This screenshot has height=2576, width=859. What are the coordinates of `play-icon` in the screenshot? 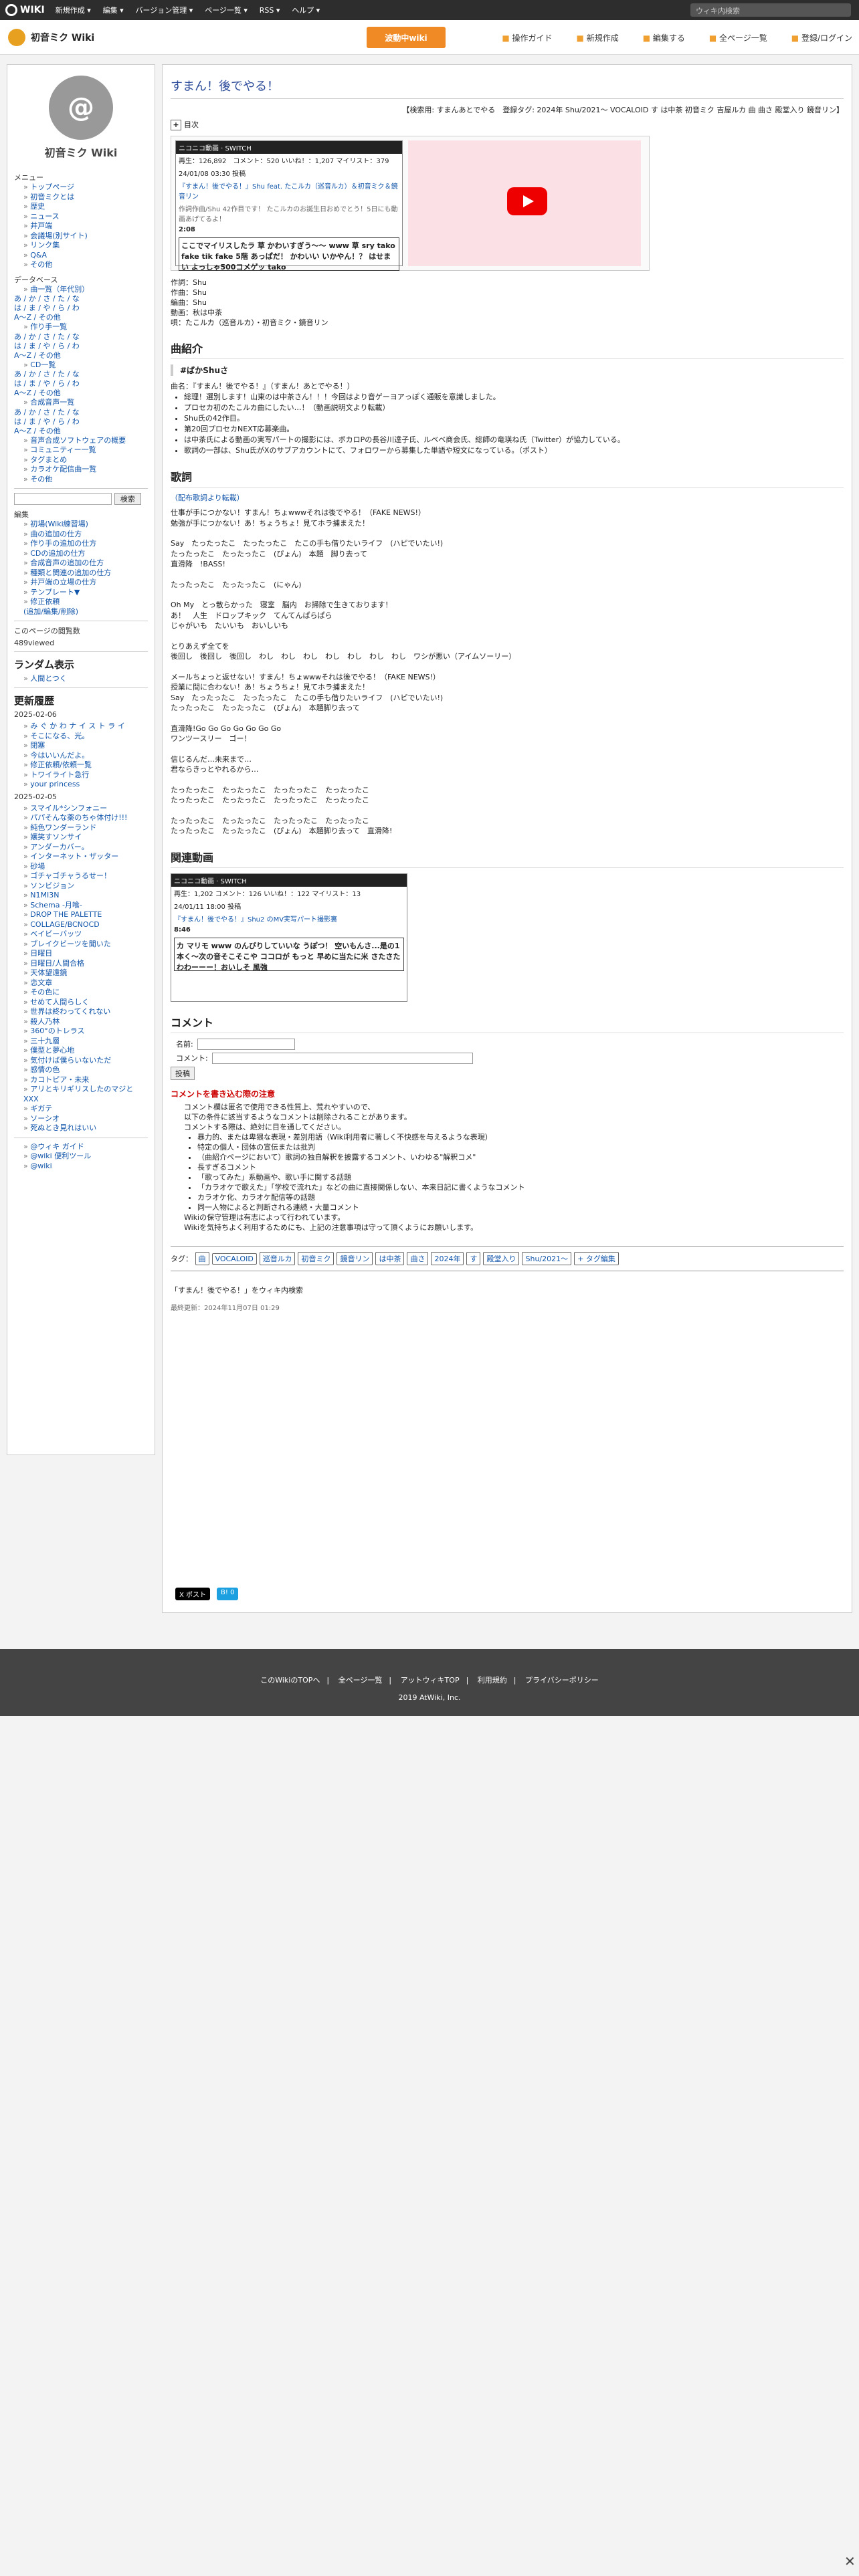 It's located at (527, 201).